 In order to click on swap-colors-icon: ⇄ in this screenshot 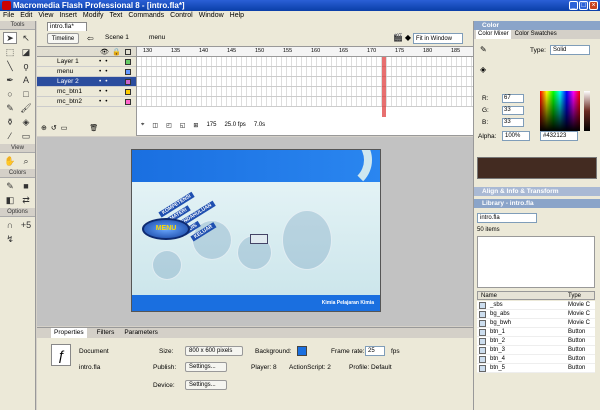, I will do `click(26, 200)`.